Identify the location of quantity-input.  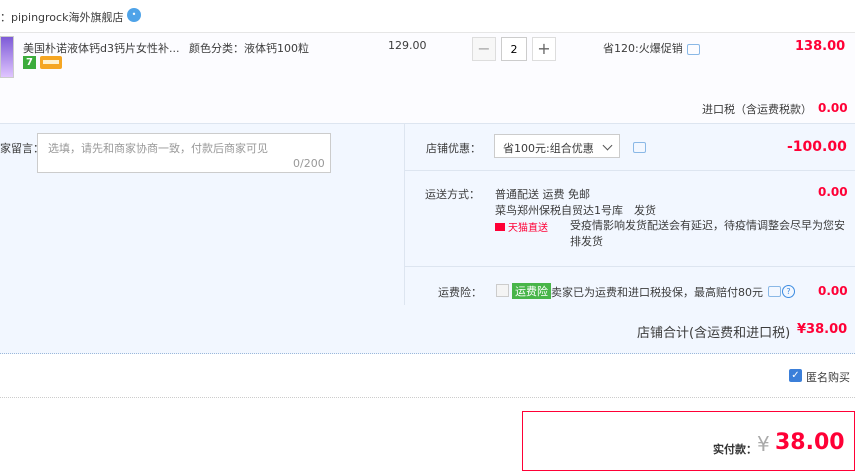
(514, 49).